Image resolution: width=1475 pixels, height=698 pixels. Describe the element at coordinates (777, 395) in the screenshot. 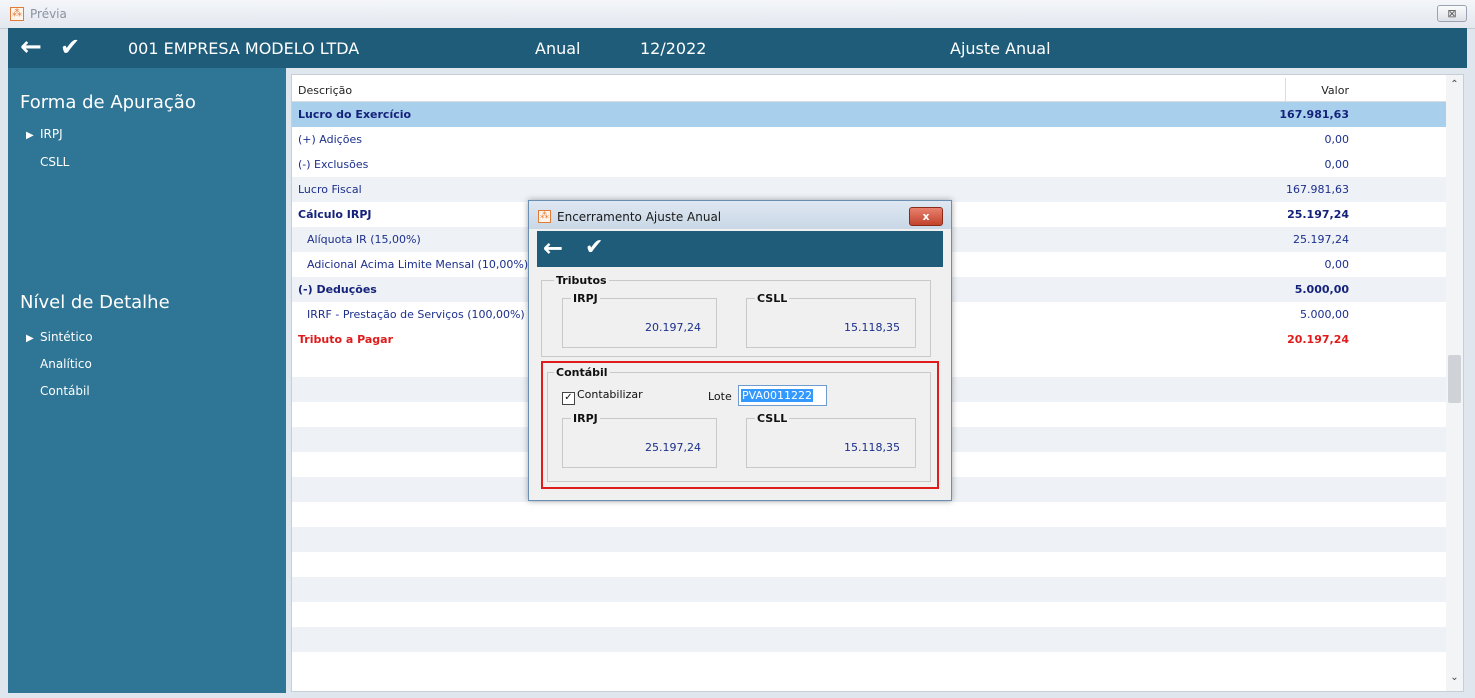

I see `lote-input-value: PVA0011222` at that location.